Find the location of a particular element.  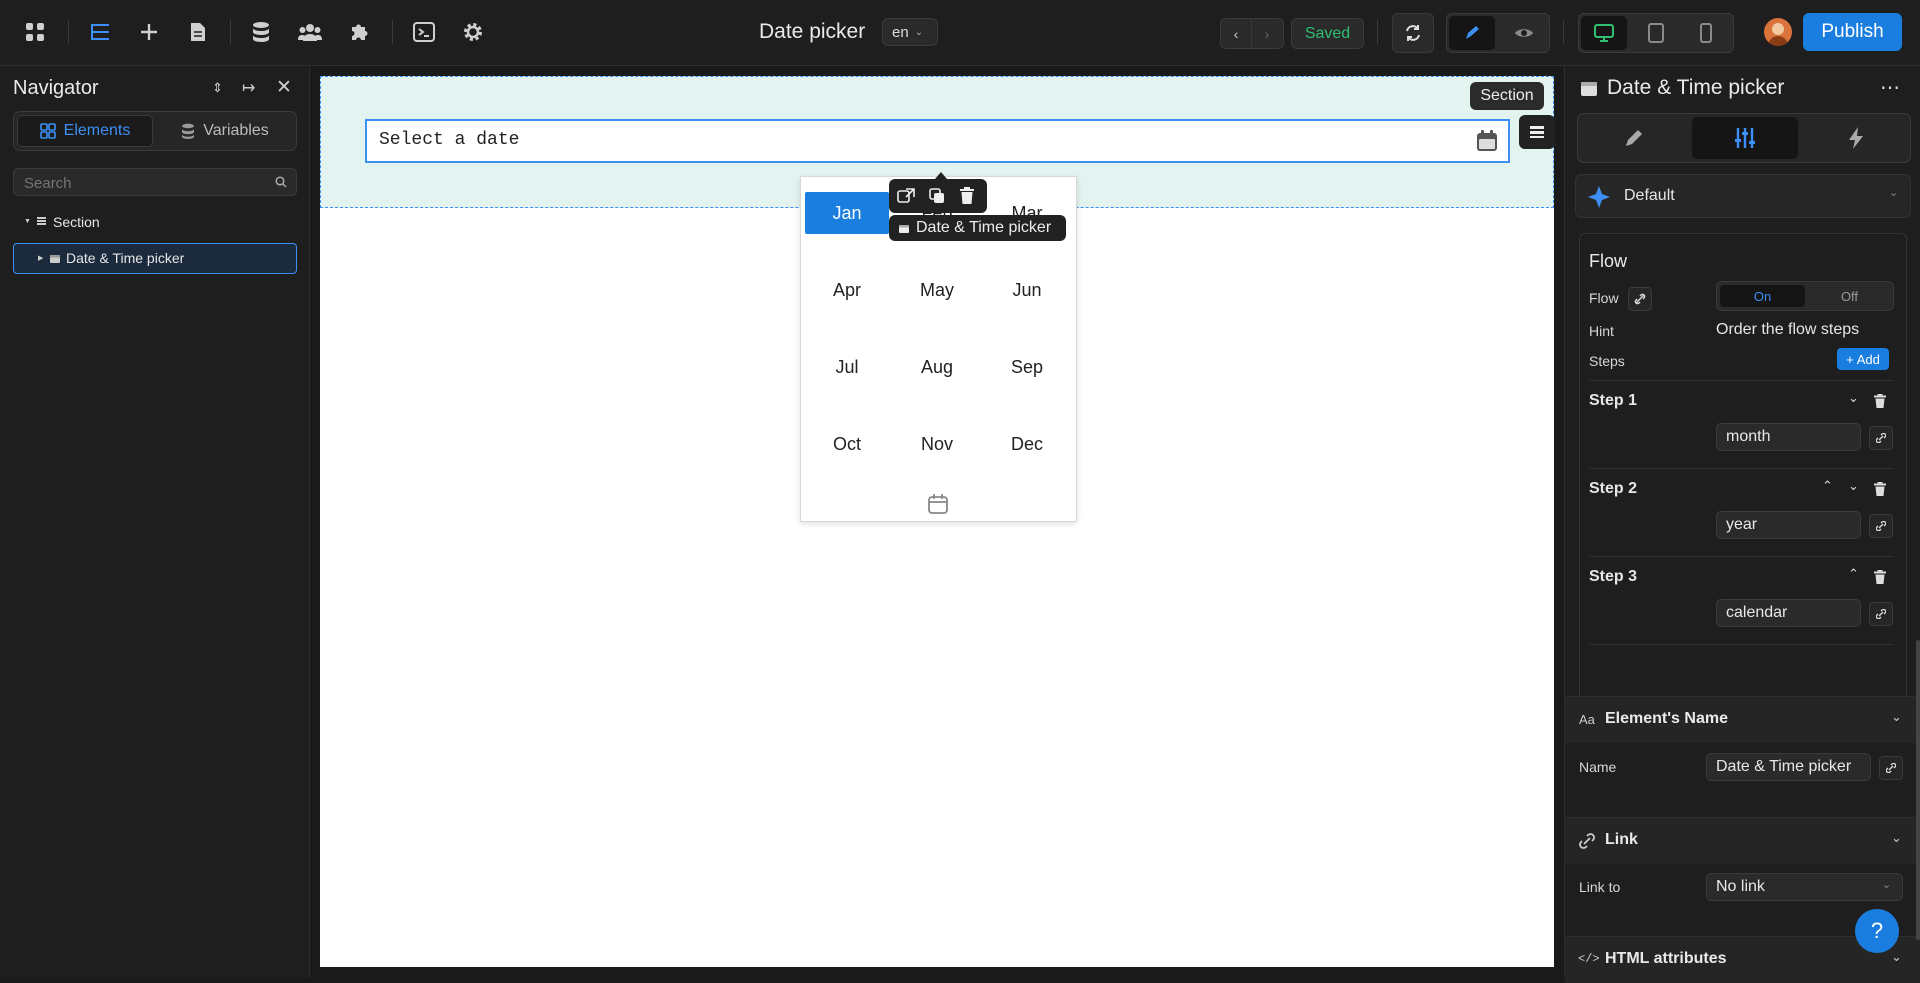

divider is located at coordinates (230, 32).